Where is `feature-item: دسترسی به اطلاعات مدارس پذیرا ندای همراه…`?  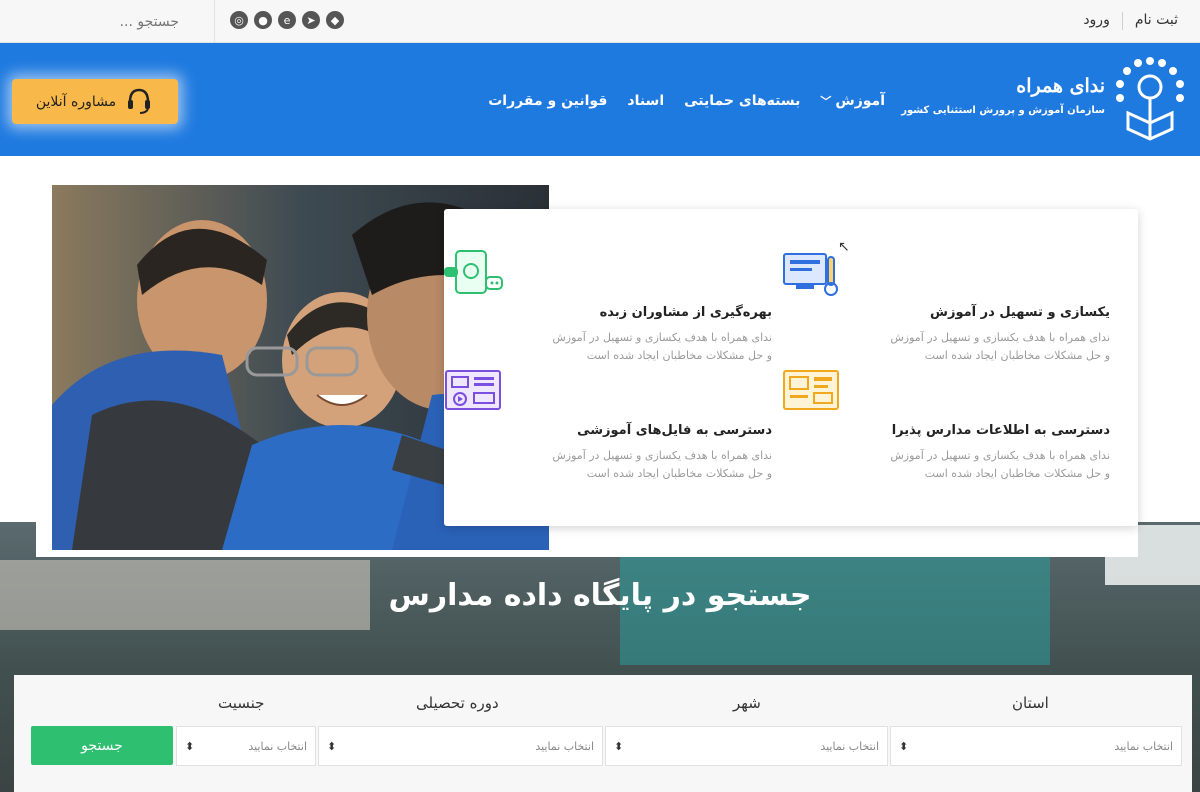 feature-item: دسترسی به اطلاعات مدارس پذیرا ندای همراه… is located at coordinates (945, 424).